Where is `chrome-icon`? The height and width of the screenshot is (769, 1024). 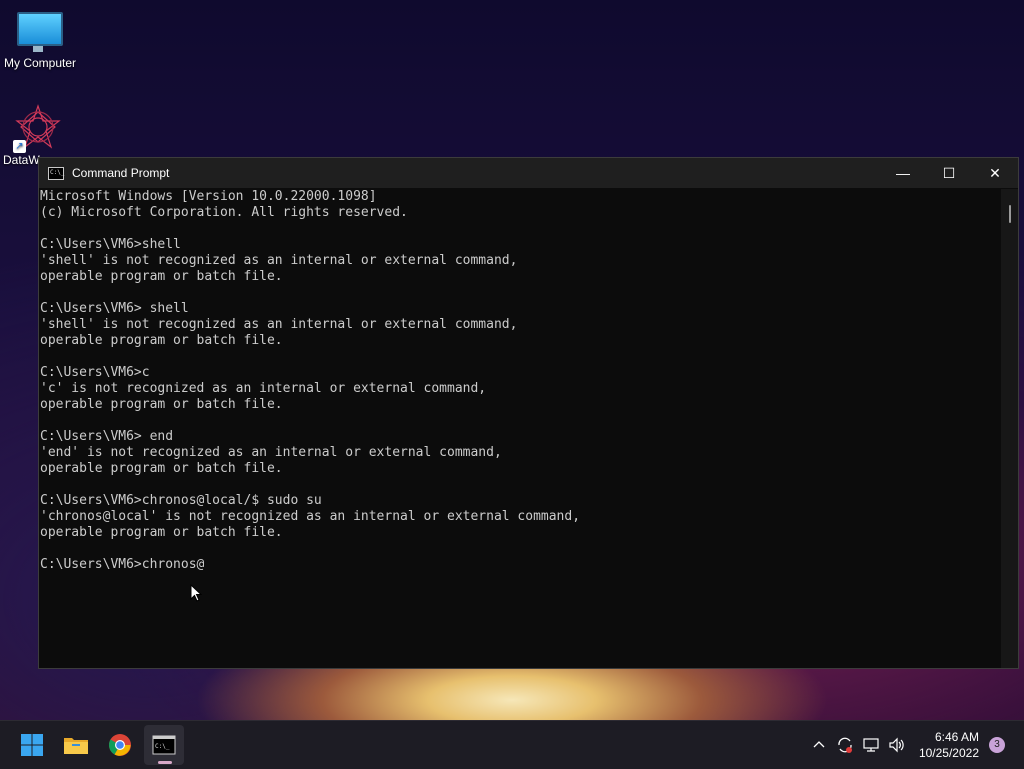 chrome-icon is located at coordinates (120, 745).